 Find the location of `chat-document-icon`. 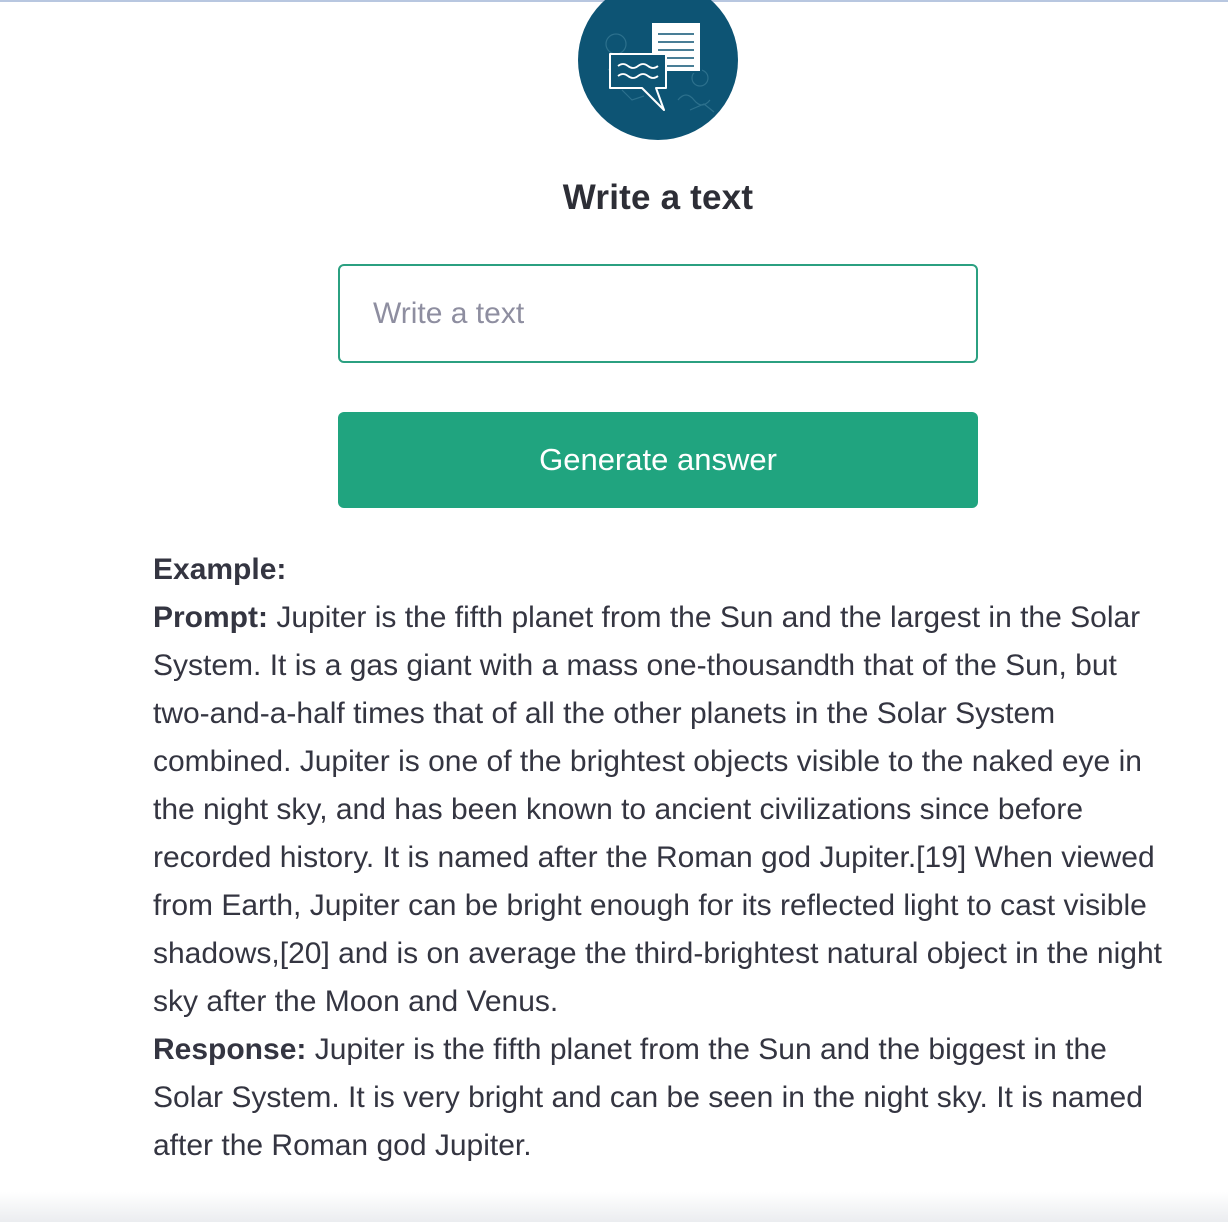

chat-document-icon is located at coordinates (660, 67).